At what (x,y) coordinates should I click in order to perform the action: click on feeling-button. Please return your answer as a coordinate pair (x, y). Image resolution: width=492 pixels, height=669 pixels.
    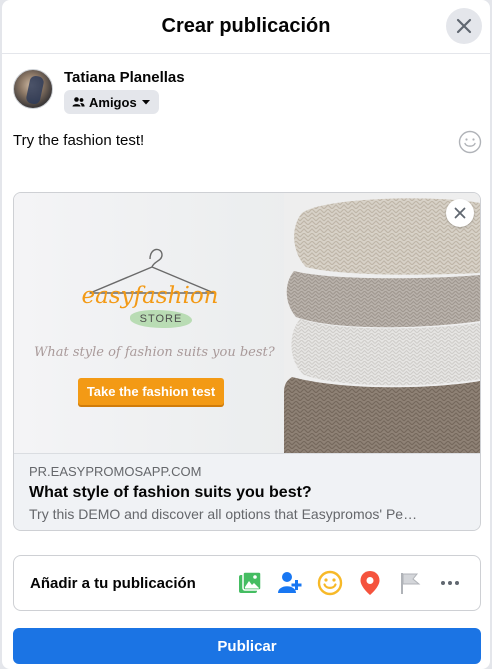
    Looking at the image, I should click on (330, 583).